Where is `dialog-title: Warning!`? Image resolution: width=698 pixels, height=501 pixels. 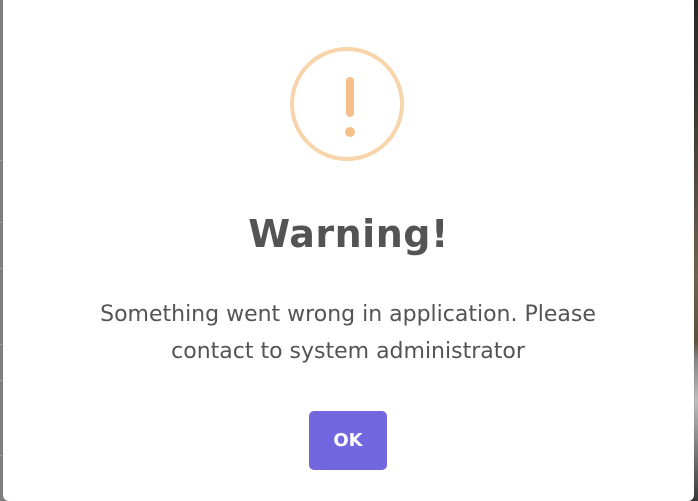 dialog-title: Warning! is located at coordinates (348, 234).